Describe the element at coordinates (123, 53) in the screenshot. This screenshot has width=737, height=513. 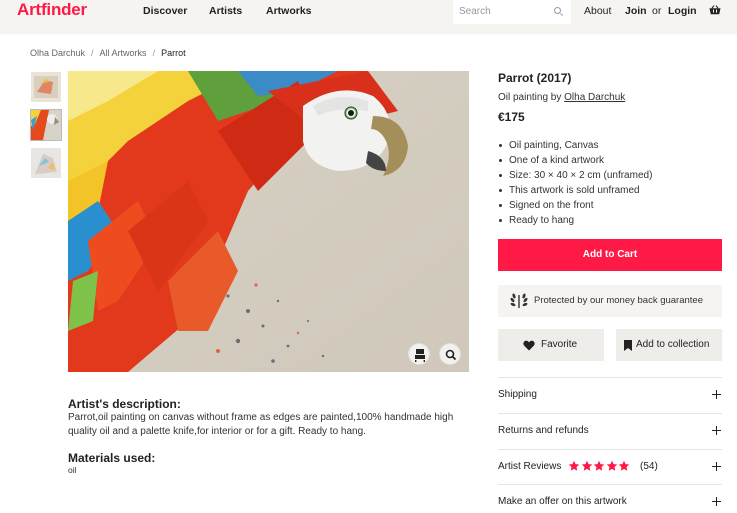
I see `breadcrumb-all-artworks: All Artworks` at that location.